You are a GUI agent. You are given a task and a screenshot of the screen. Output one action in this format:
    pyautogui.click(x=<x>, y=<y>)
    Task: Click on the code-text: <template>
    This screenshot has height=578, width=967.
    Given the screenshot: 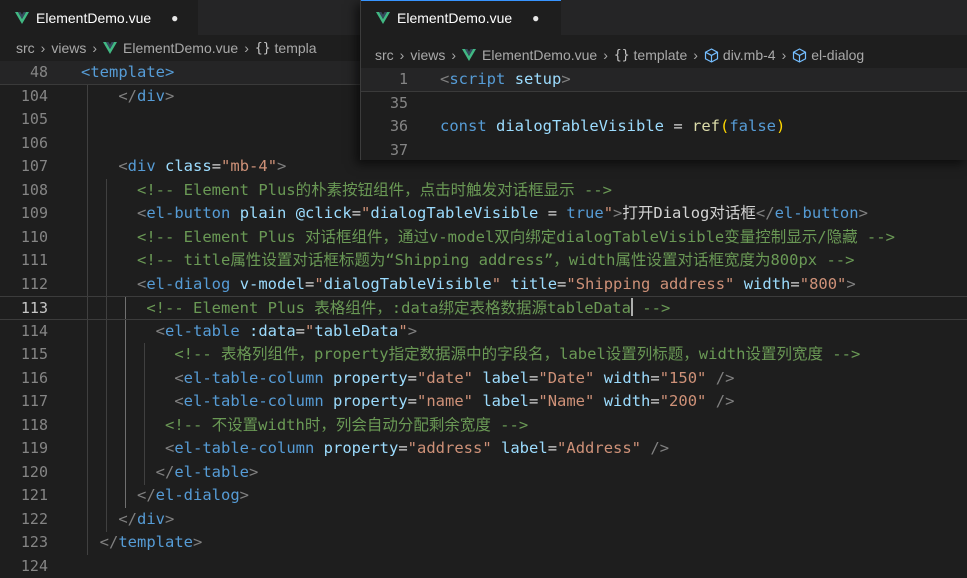 What is the action you would take?
    pyautogui.click(x=127, y=73)
    